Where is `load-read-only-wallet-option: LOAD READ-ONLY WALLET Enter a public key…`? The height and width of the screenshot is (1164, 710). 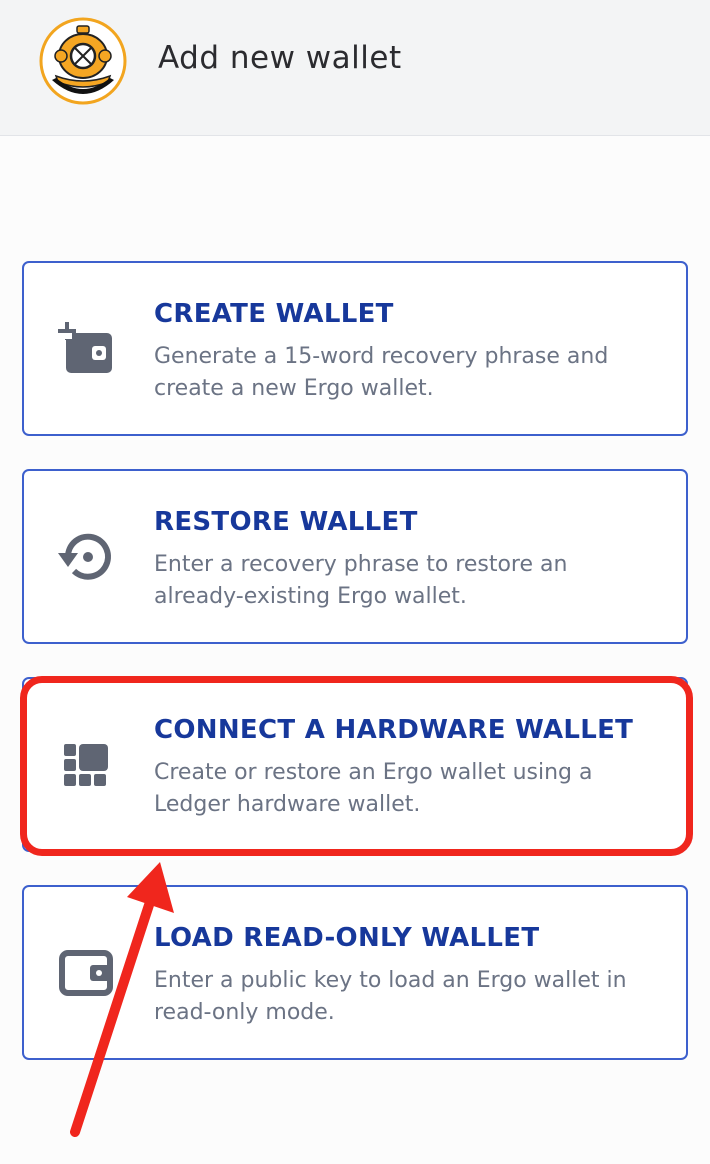
load-read-only-wallet-option: LOAD READ-ONLY WALLET Enter a public key… is located at coordinates (355, 972).